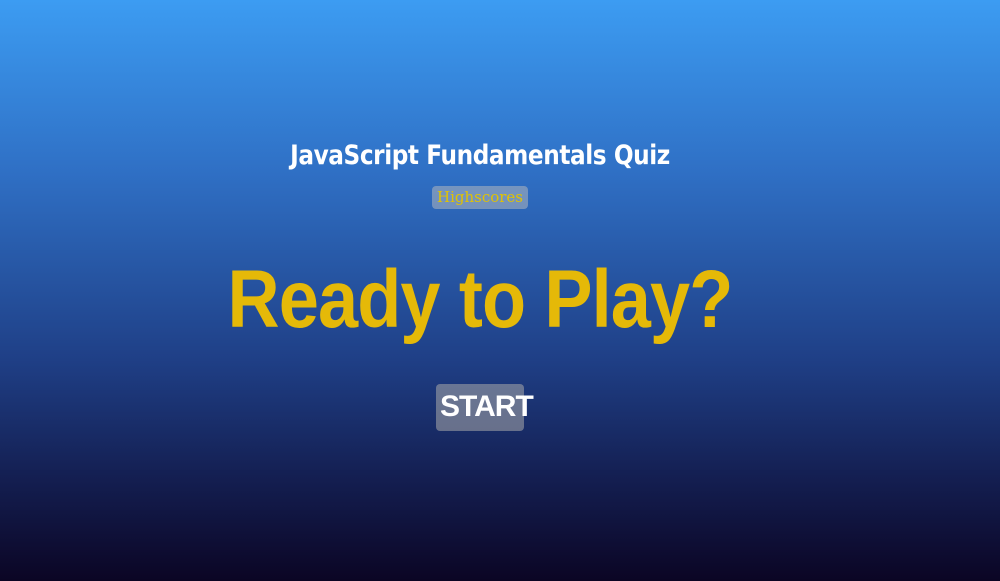  What do you see at coordinates (480, 299) in the screenshot?
I see `ready-headline: Ready to Play?` at bounding box center [480, 299].